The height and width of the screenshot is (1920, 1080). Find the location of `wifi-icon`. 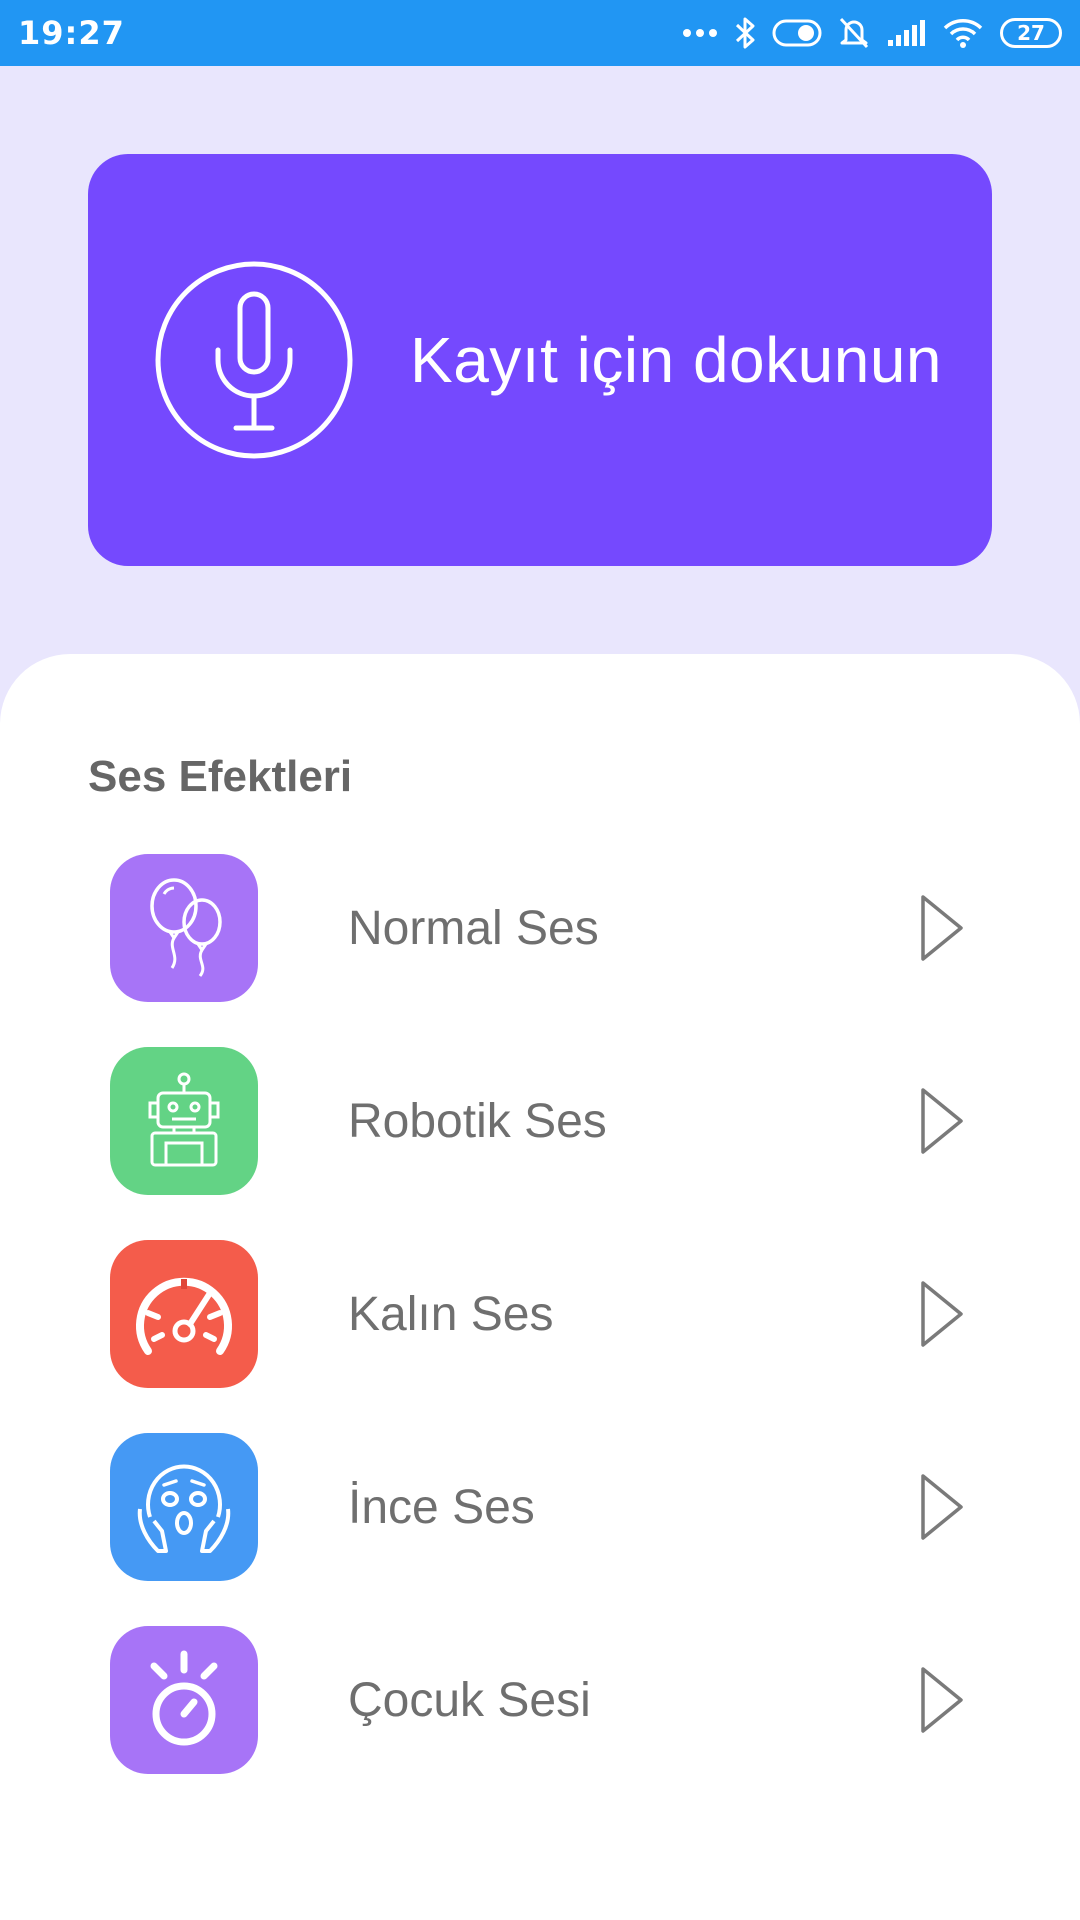

wifi-icon is located at coordinates (963, 33).